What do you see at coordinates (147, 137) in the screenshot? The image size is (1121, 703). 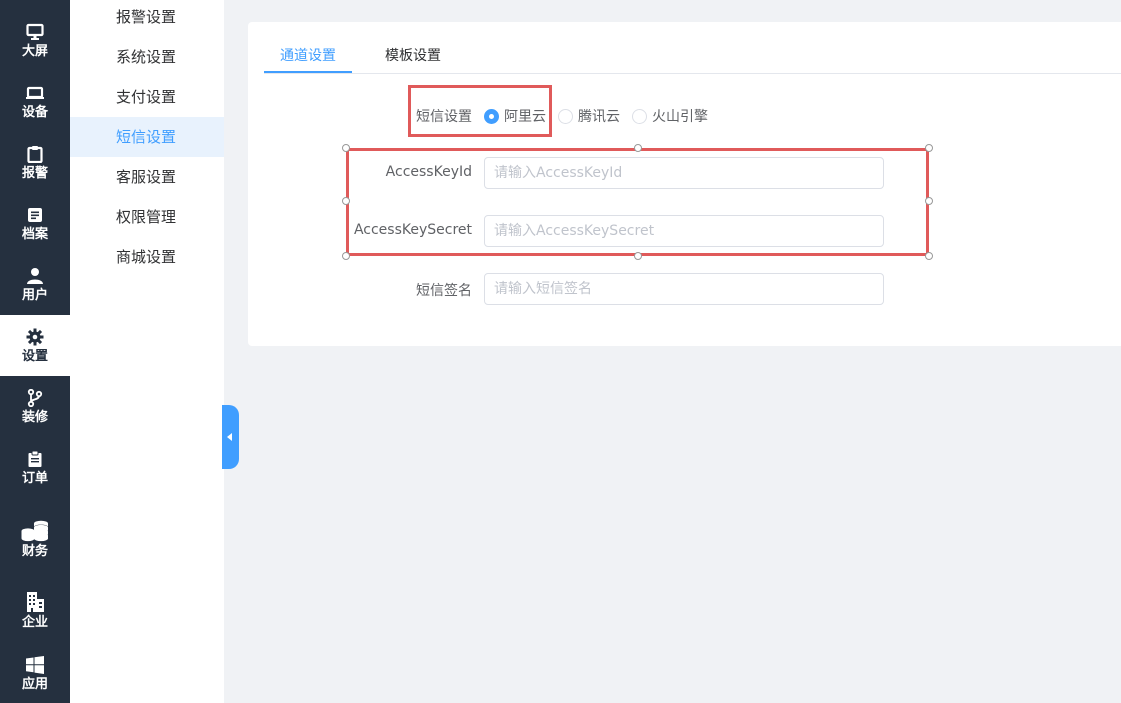 I see `submenu-item-sms-settings: 短信设置` at bounding box center [147, 137].